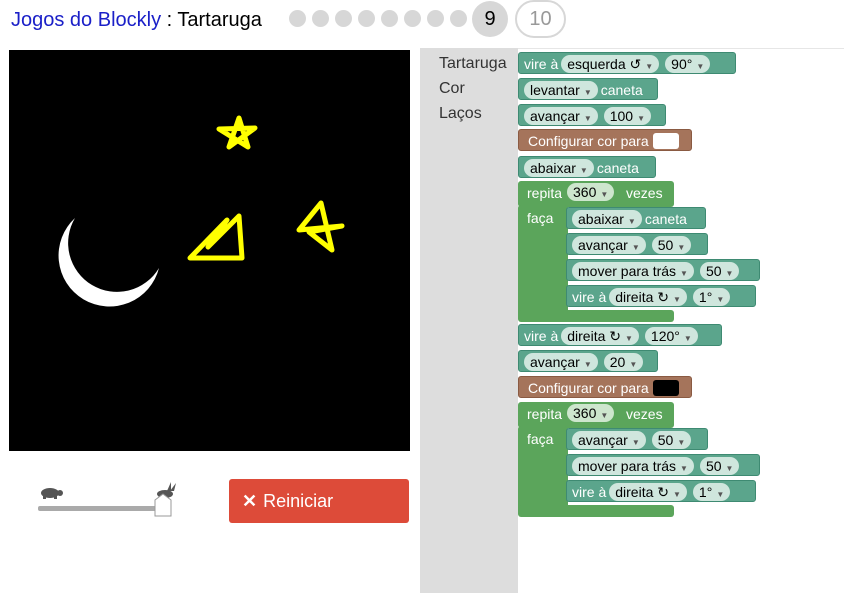 The image size is (844, 593). I want to click on toolbox: Tartaruga Cor Laços, so click(469, 320).